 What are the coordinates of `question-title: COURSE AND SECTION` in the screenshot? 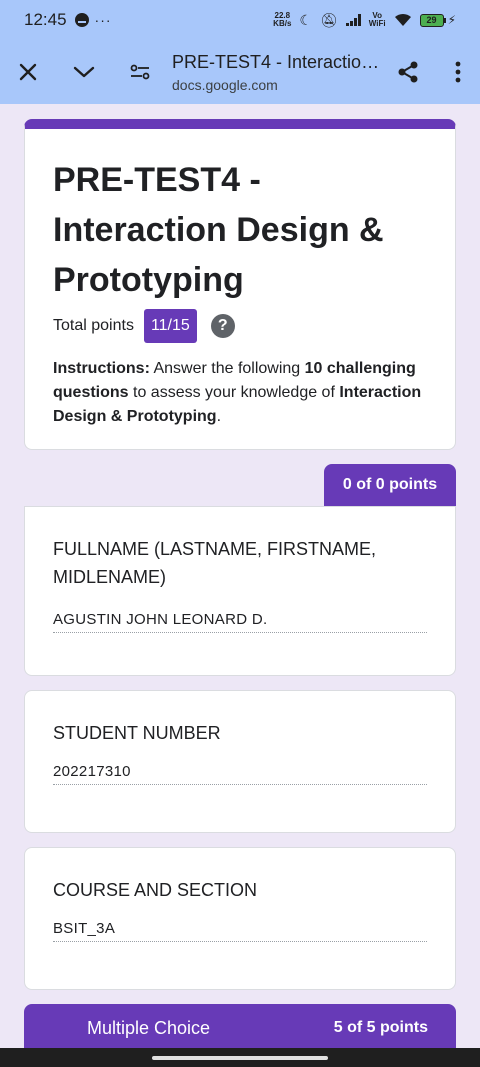 It's located at (155, 890).